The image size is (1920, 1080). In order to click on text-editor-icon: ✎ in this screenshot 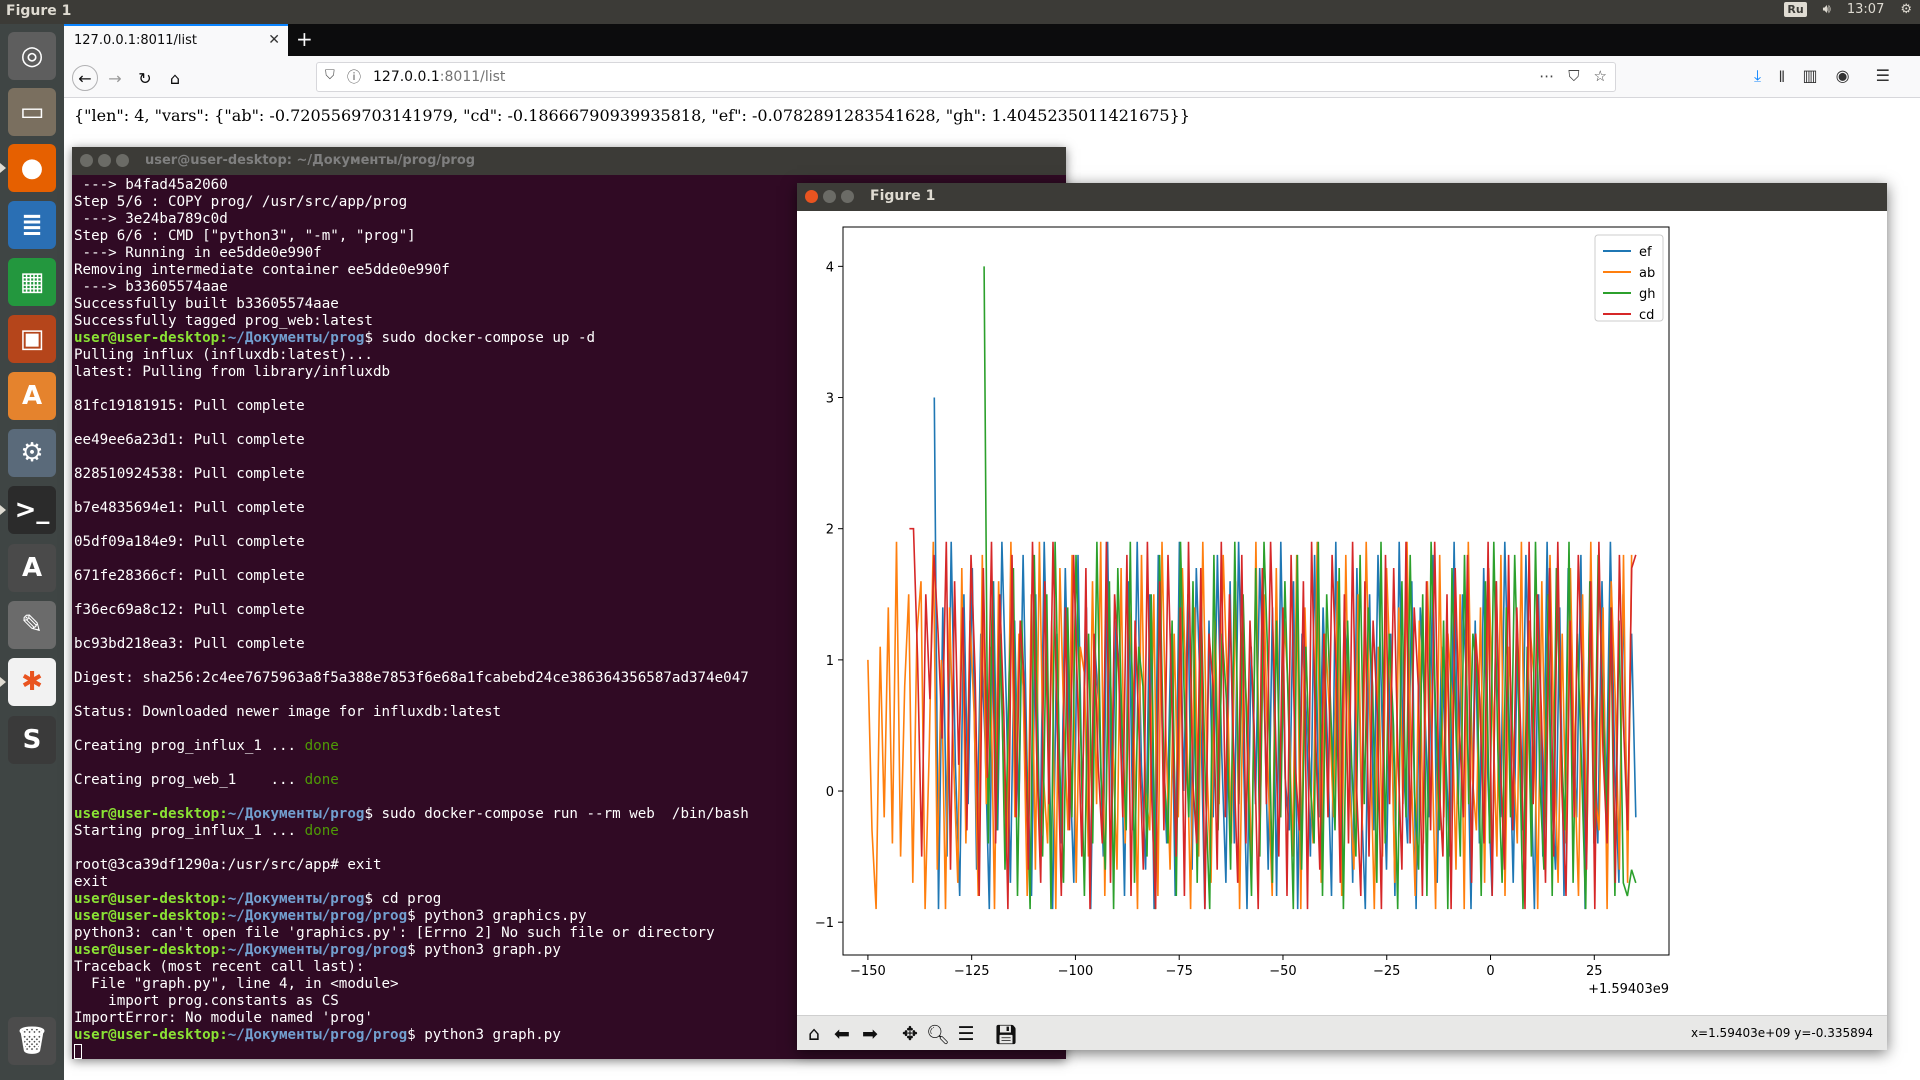, I will do `click(32, 625)`.